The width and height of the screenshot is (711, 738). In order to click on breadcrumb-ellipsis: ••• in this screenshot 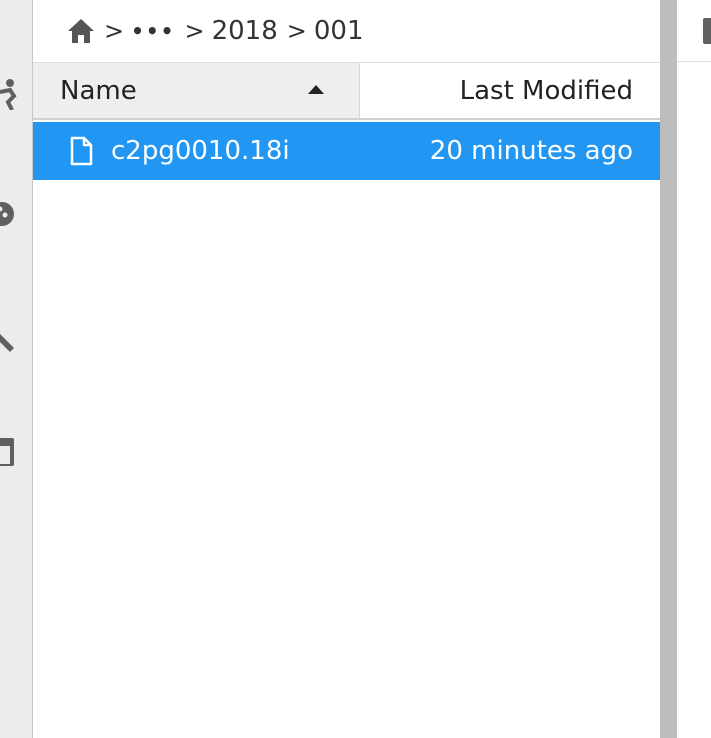, I will do `click(153, 31)`.